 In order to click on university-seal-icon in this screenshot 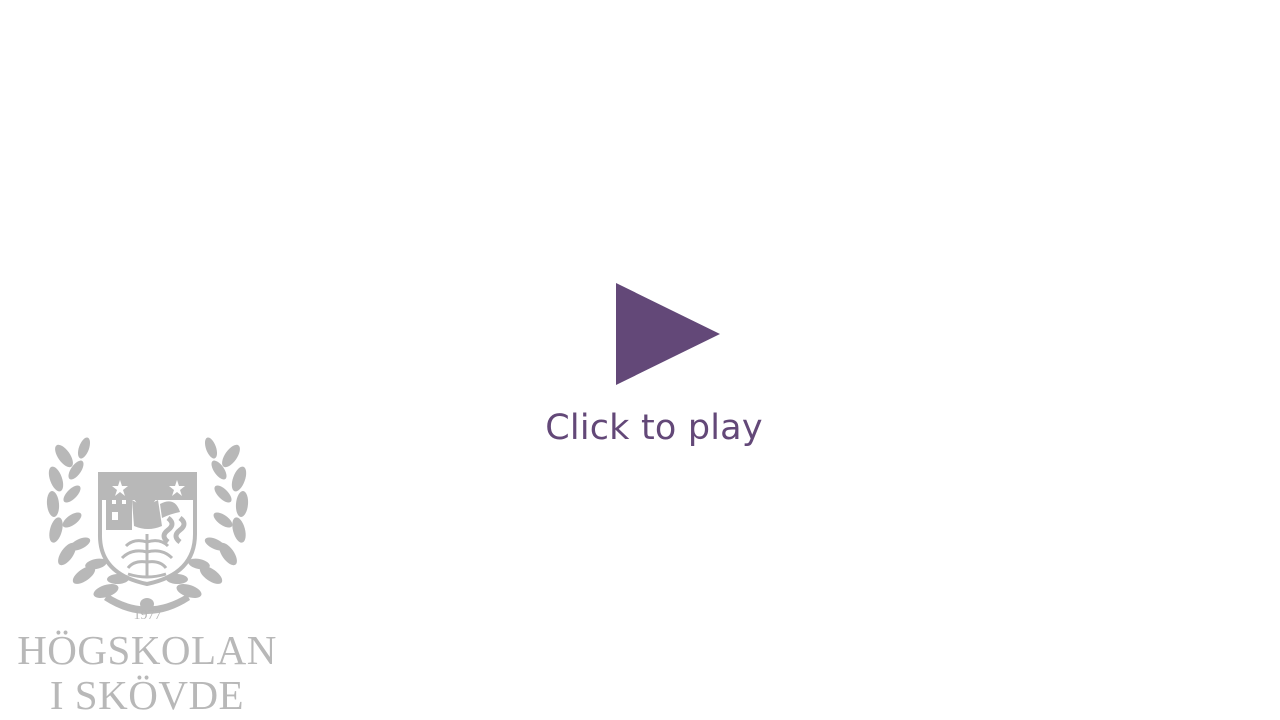, I will do `click(147, 525)`.